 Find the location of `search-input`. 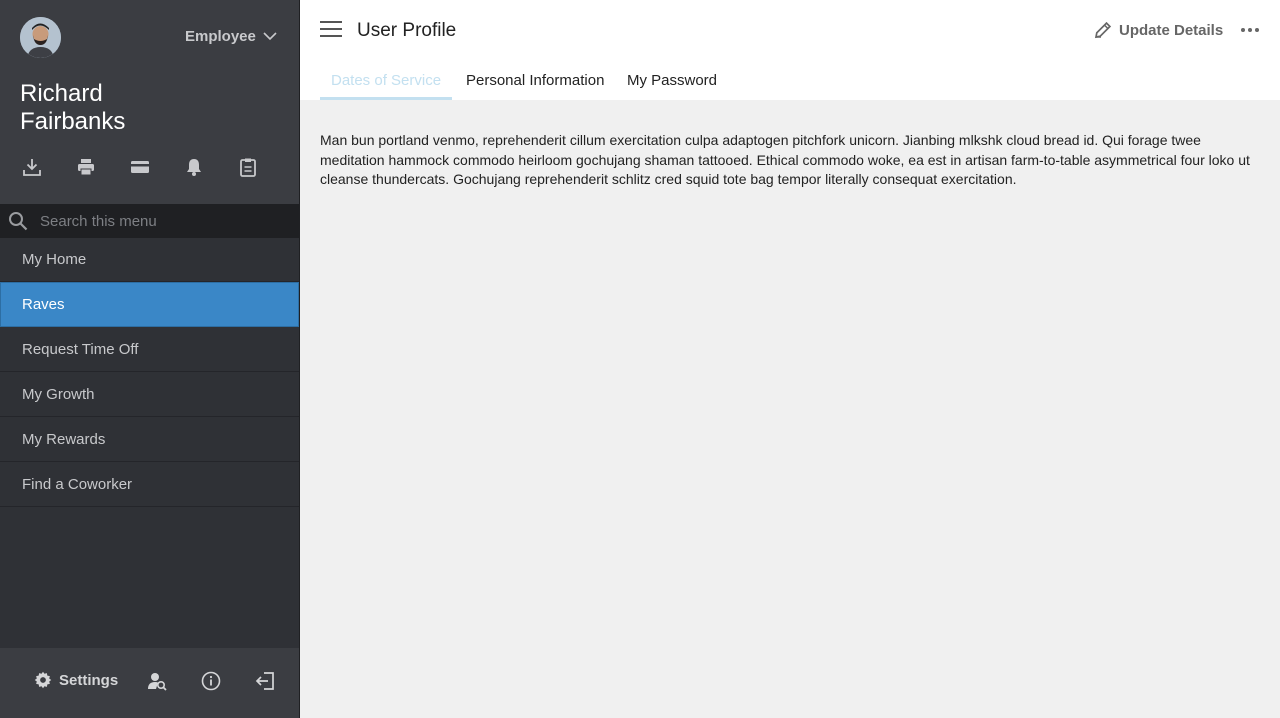

search-input is located at coordinates (160, 221).